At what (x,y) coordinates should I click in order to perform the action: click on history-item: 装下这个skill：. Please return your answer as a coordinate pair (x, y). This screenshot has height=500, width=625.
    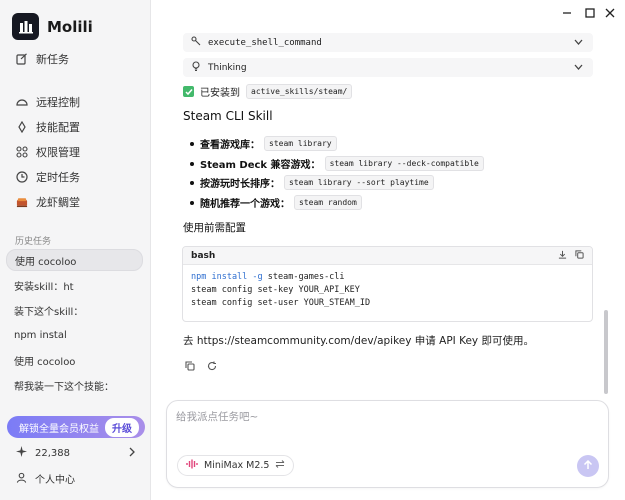
    Looking at the image, I should click on (74, 310).